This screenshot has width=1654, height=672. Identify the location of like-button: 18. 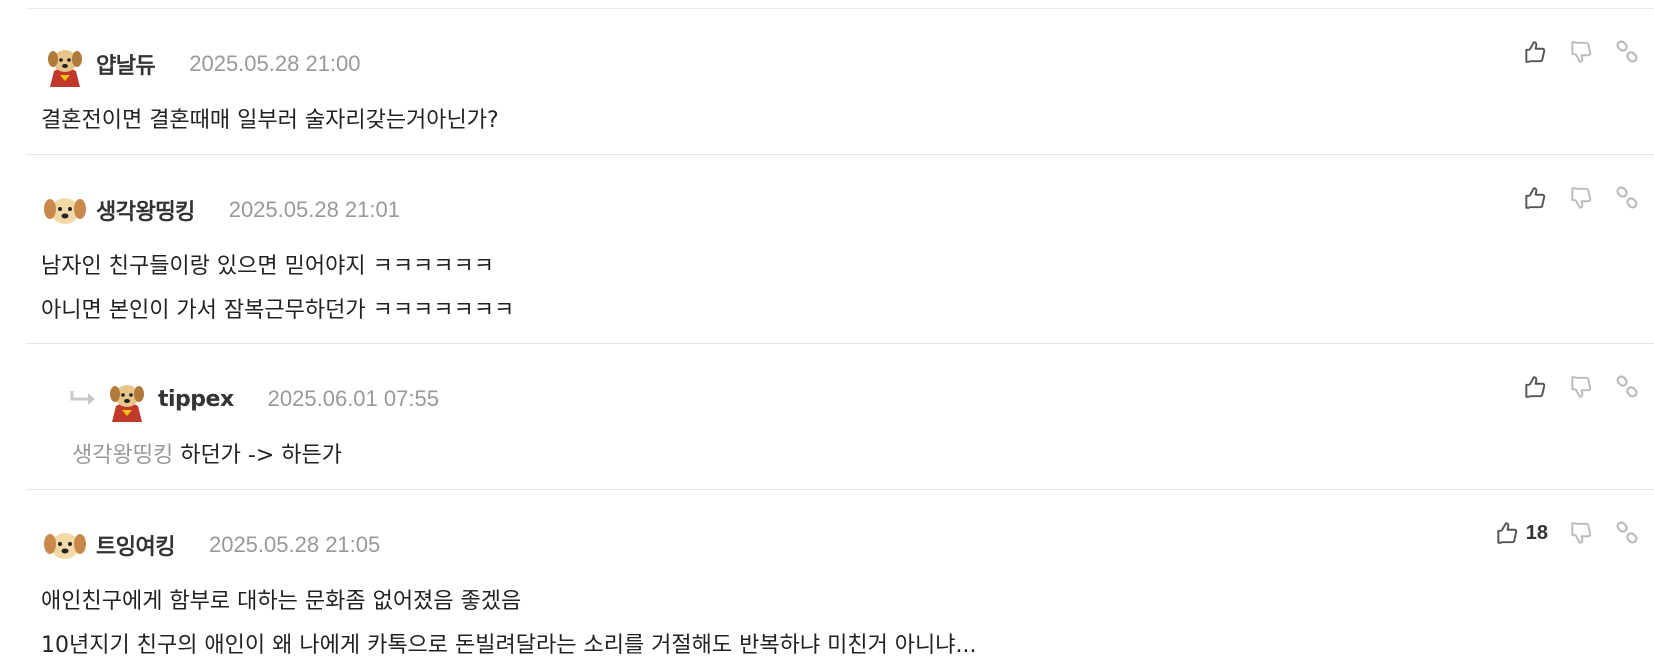
(1521, 533).